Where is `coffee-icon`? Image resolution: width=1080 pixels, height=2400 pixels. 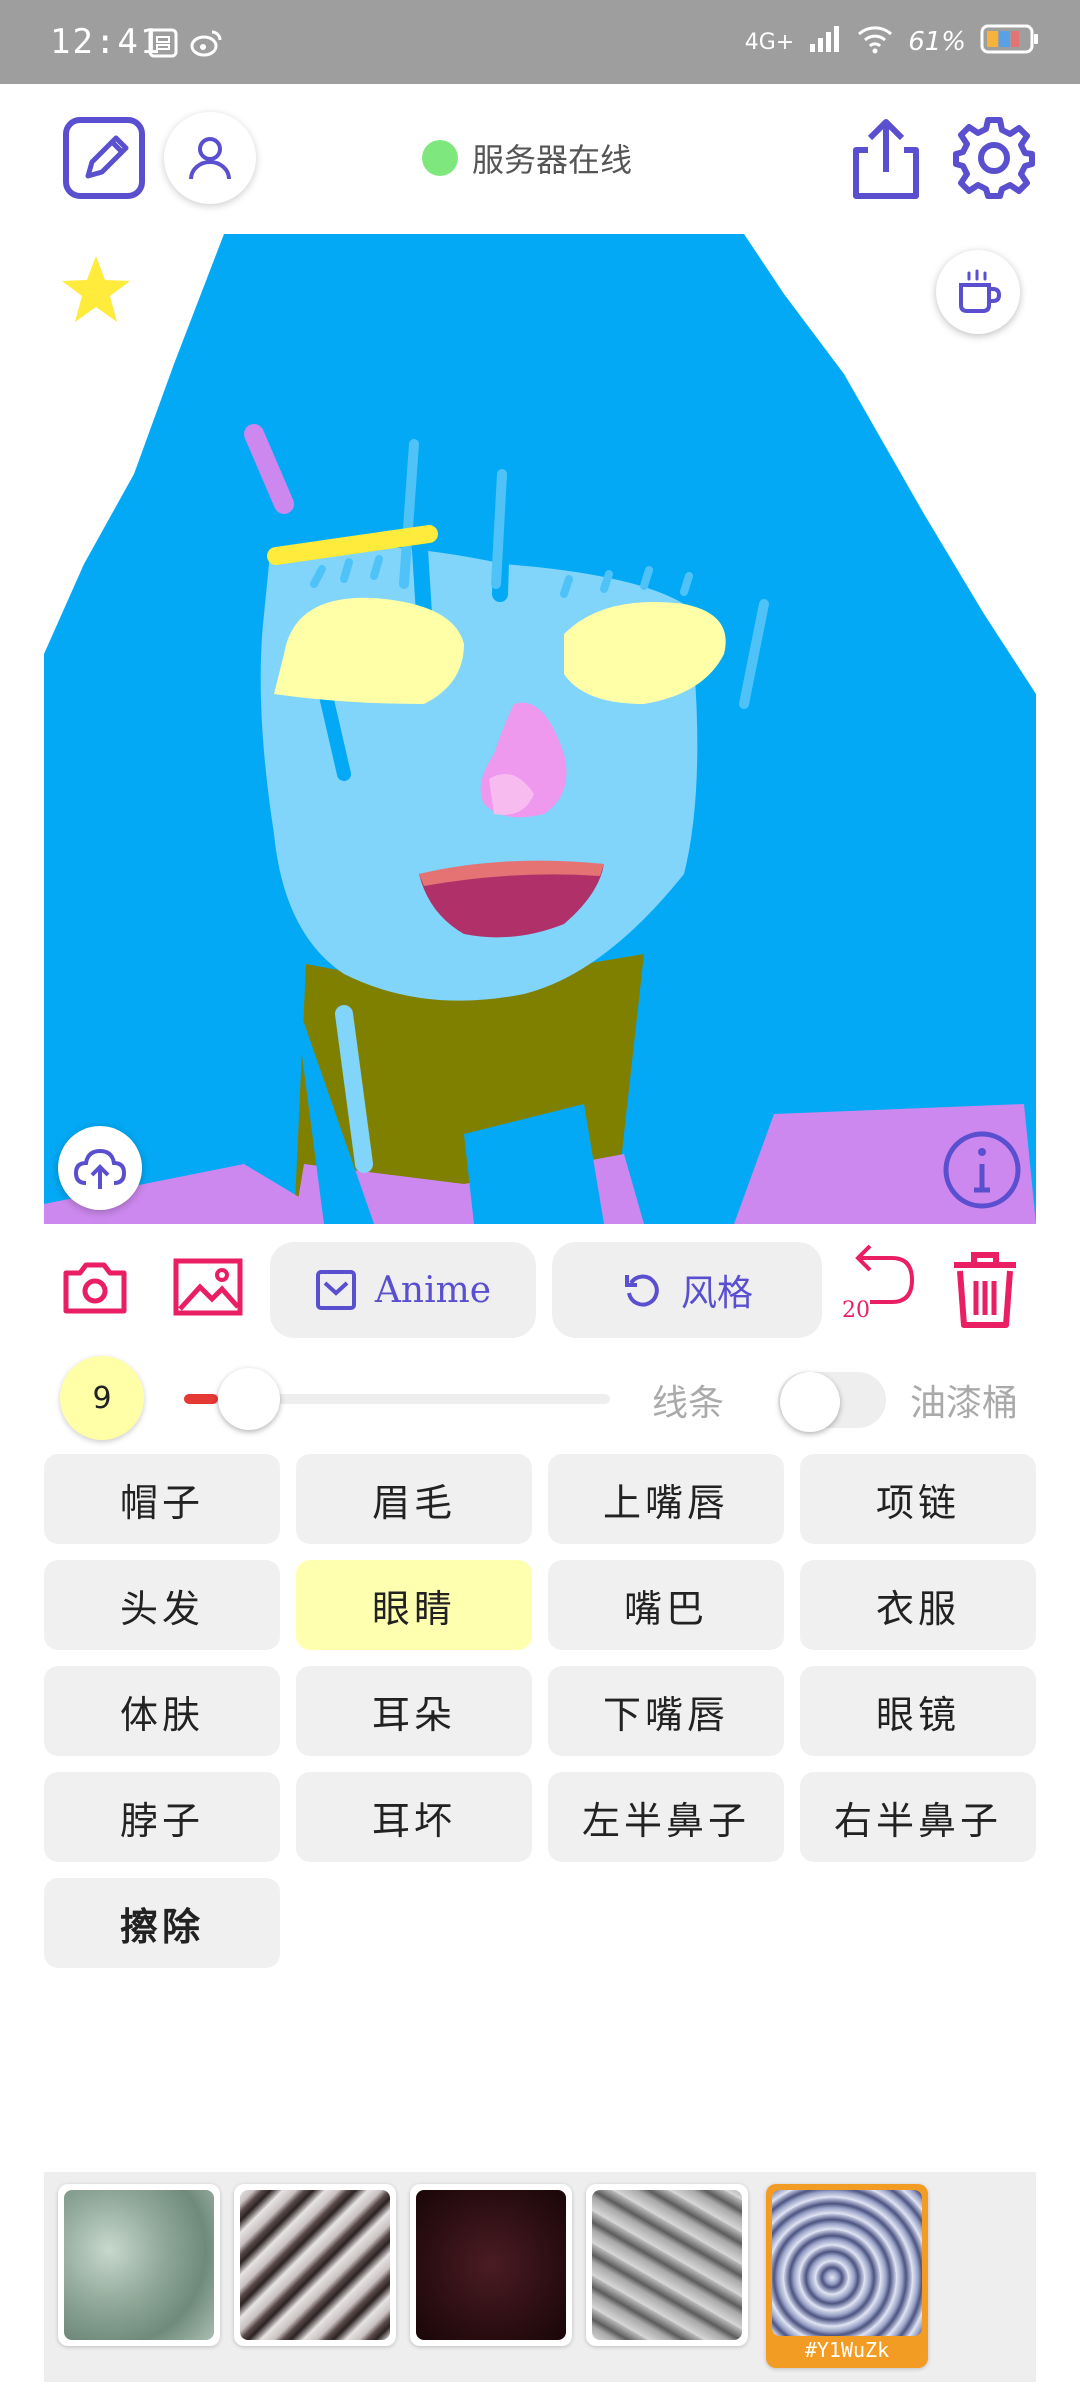 coffee-icon is located at coordinates (980, 291).